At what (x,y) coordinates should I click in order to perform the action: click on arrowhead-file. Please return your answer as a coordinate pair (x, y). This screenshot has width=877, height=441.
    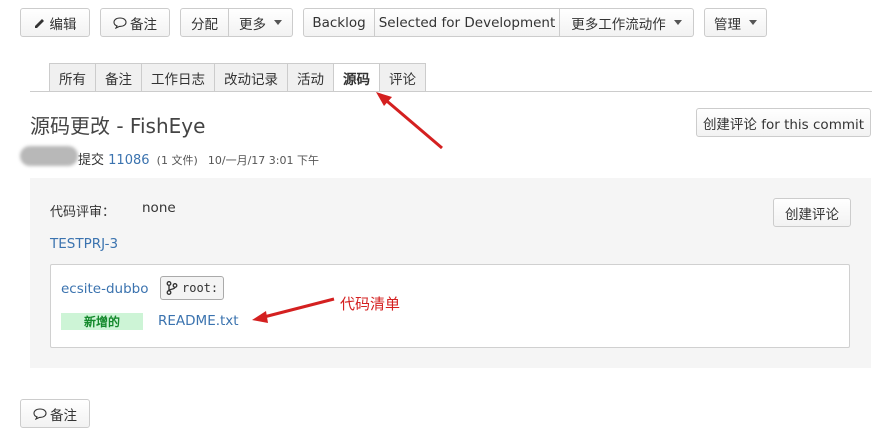
    Looking at the image, I should click on (260, 317).